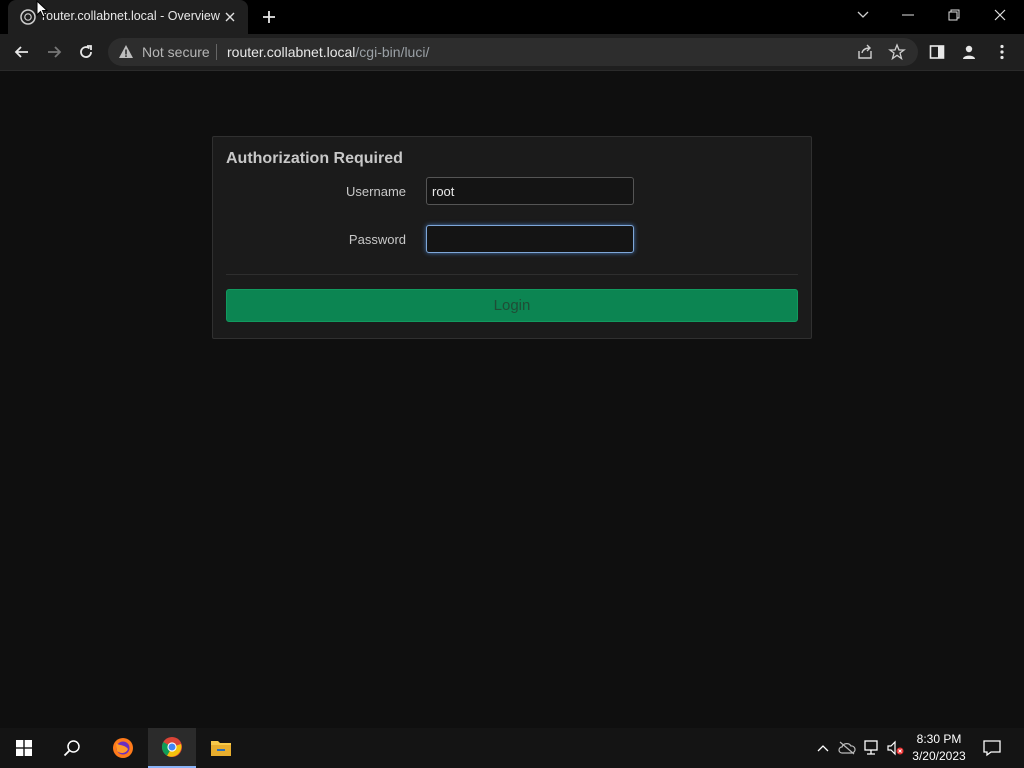 This screenshot has height=768, width=1024. I want to click on file-explorer-icon, so click(221, 748).